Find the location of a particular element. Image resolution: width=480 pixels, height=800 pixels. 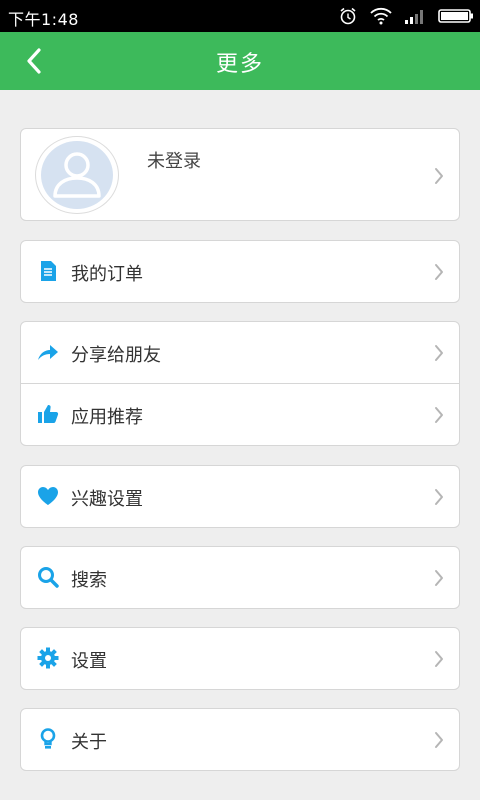

gear-icon is located at coordinates (48, 658).